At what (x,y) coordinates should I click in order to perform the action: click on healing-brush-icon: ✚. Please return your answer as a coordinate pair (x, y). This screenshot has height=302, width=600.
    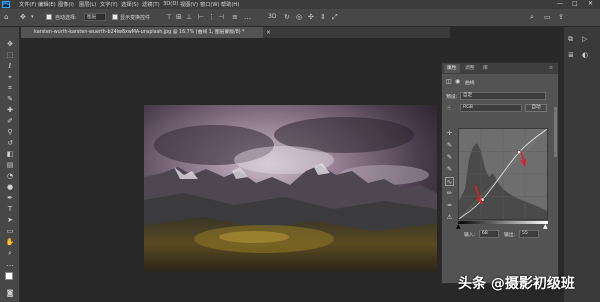
    Looking at the image, I should click on (10, 110).